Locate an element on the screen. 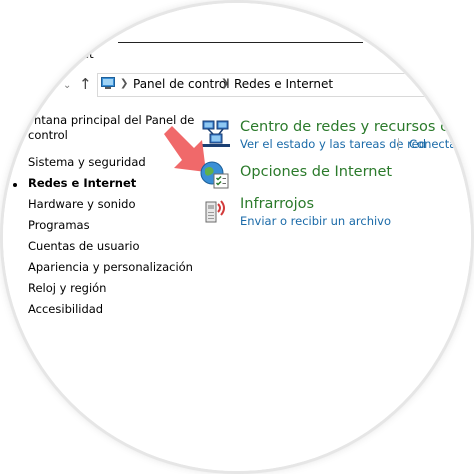  sidebar-item-programs: Programas is located at coordinates (59, 225).